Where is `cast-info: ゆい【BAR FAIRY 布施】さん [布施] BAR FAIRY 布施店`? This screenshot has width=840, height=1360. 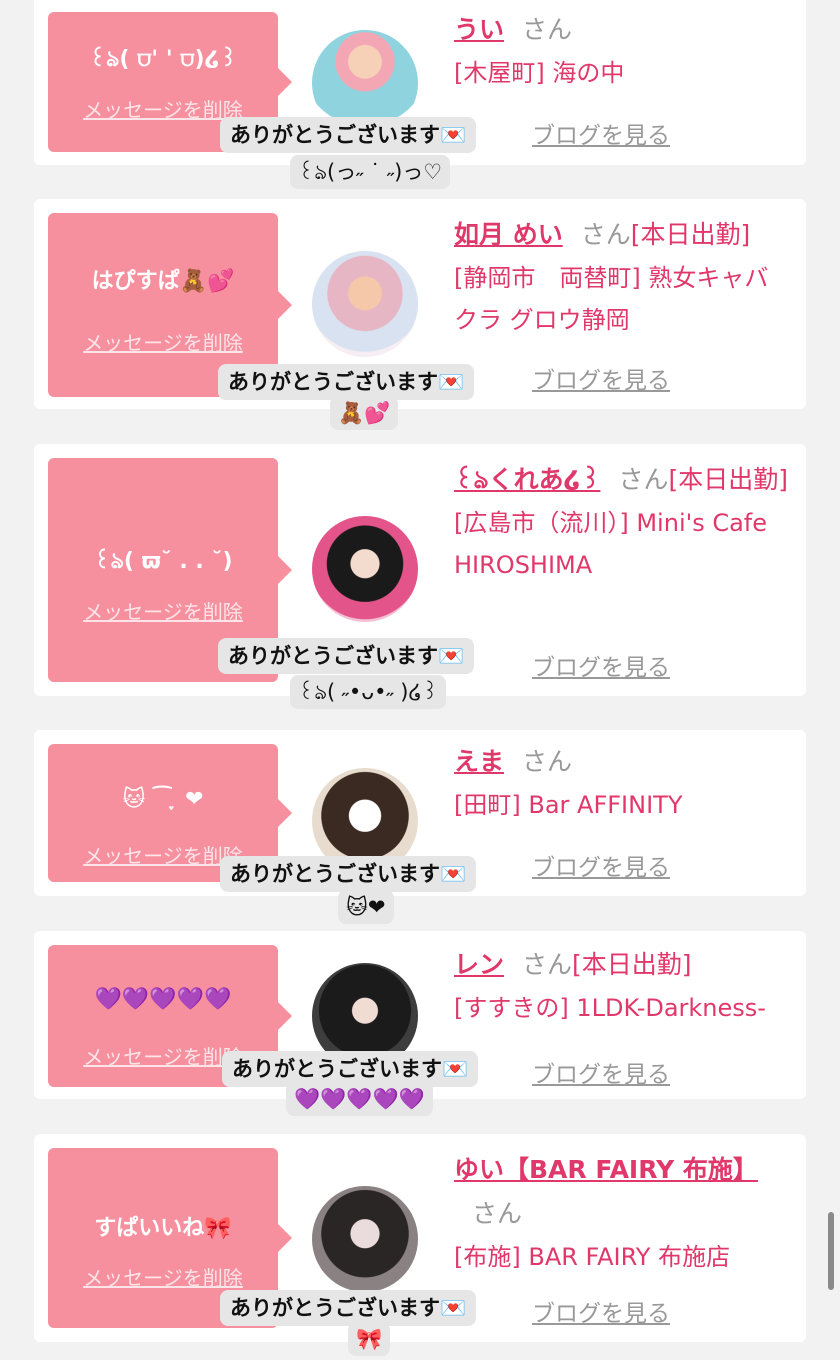 cast-info: ゆい【BAR FAIRY 布施】さん [布施] BAR FAIRY 布施店 is located at coordinates (606, 1213).